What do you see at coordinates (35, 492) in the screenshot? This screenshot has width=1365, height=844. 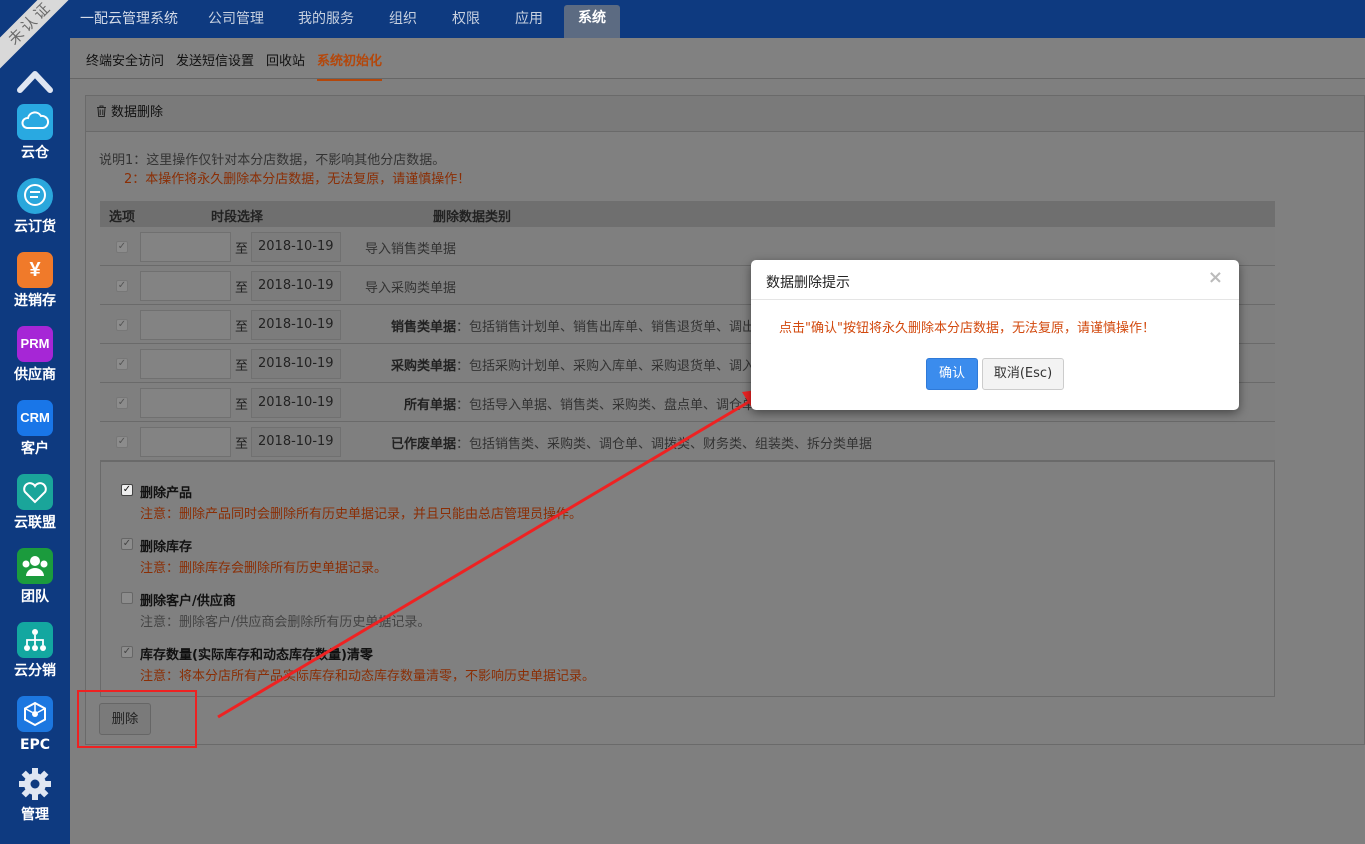 I see `heart-hands-icon` at bounding box center [35, 492].